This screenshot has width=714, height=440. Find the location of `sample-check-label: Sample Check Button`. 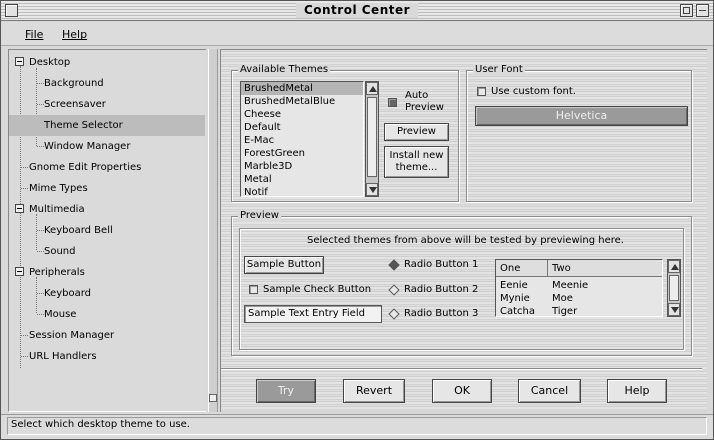

sample-check-label: Sample Check Button is located at coordinates (317, 289).